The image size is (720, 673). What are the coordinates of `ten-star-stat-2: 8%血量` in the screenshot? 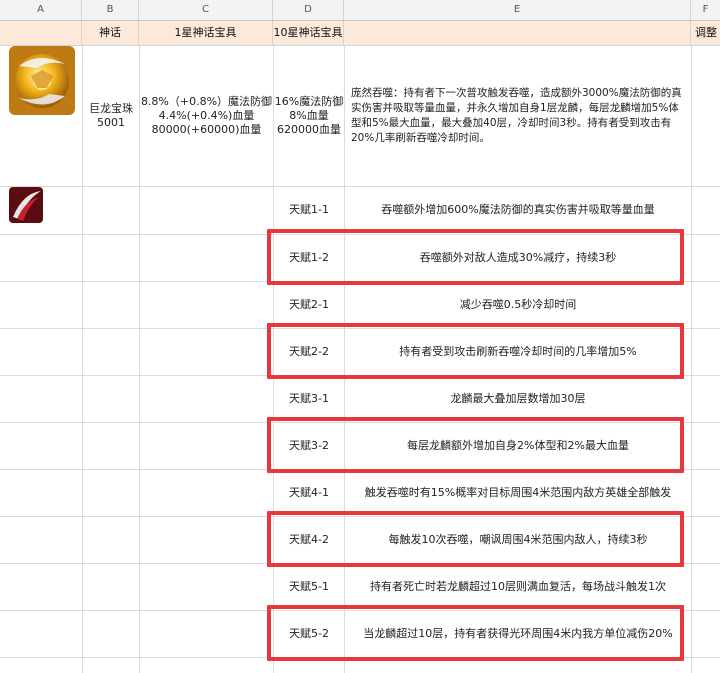 It's located at (309, 115).